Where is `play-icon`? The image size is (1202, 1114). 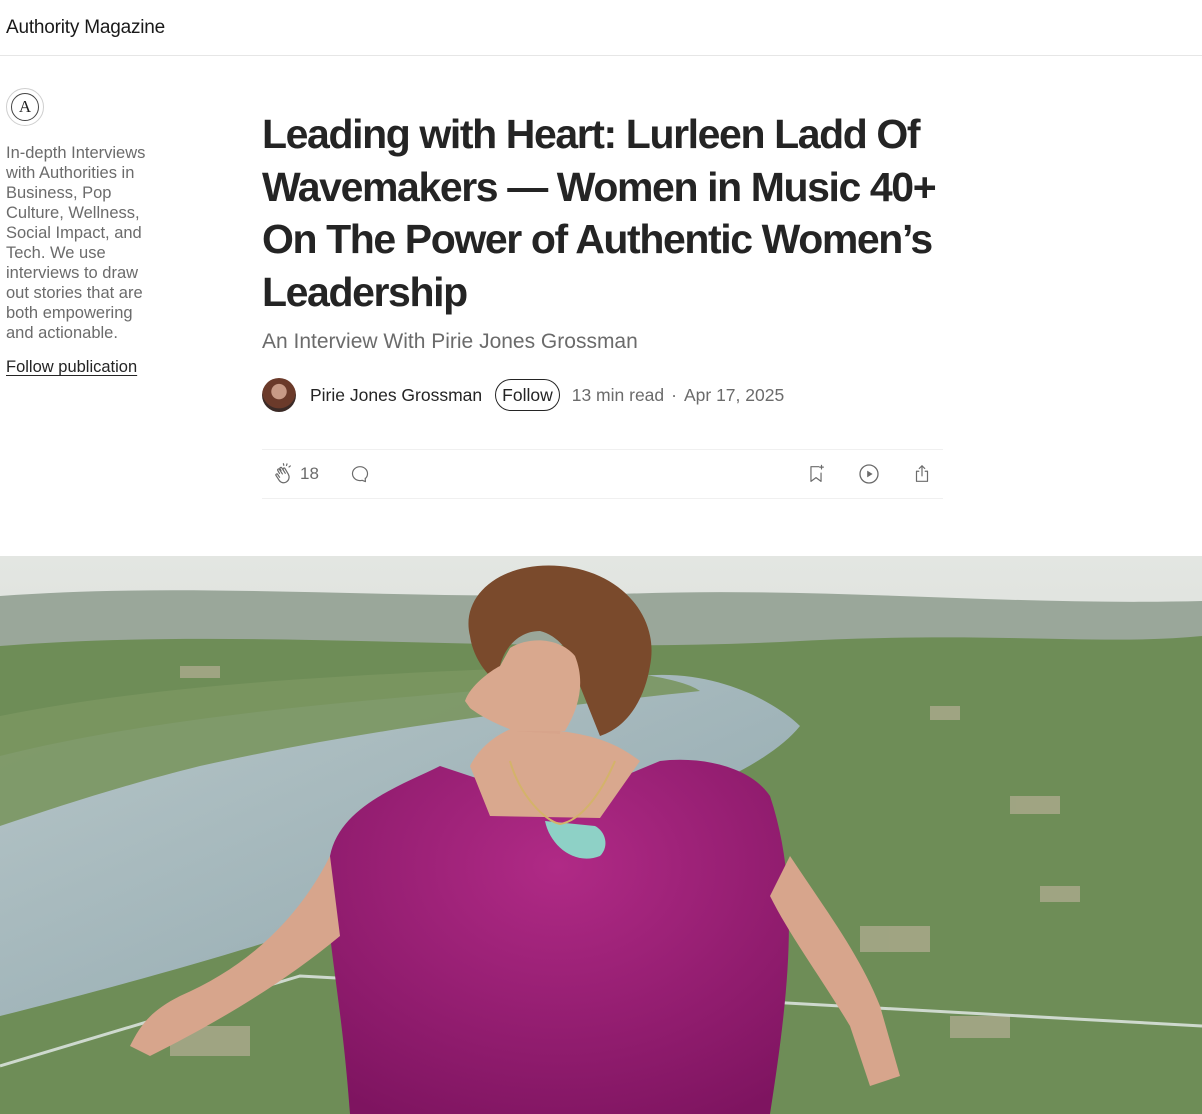 play-icon is located at coordinates (869, 474).